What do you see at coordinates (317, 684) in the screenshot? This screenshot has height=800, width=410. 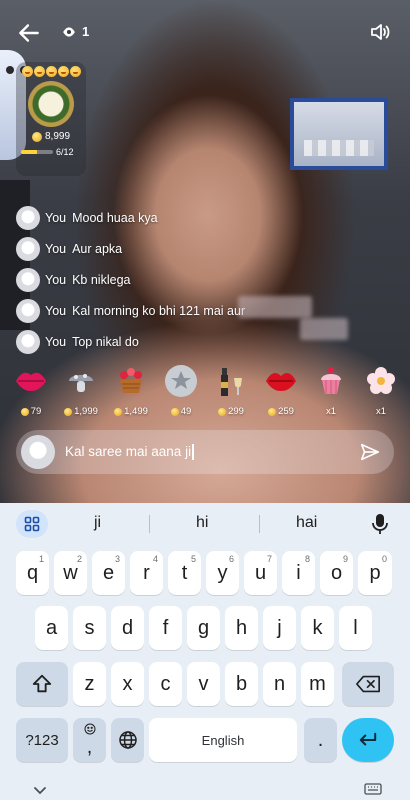 I see `key-m: m` at bounding box center [317, 684].